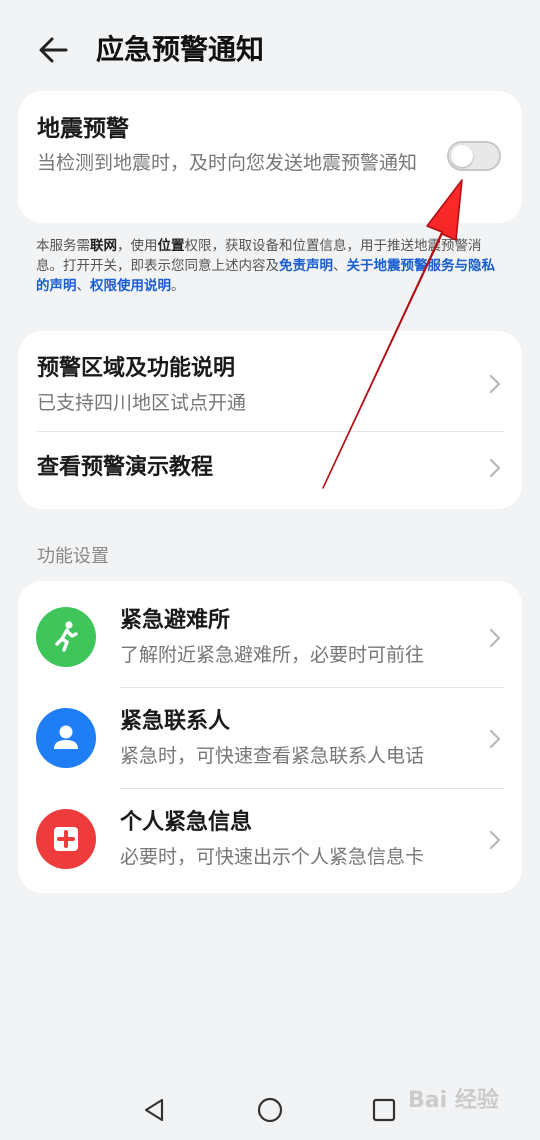 The image size is (540, 1140). Describe the element at coordinates (175, 620) in the screenshot. I see `emergency-shelter-title: 紧急避难所` at that location.